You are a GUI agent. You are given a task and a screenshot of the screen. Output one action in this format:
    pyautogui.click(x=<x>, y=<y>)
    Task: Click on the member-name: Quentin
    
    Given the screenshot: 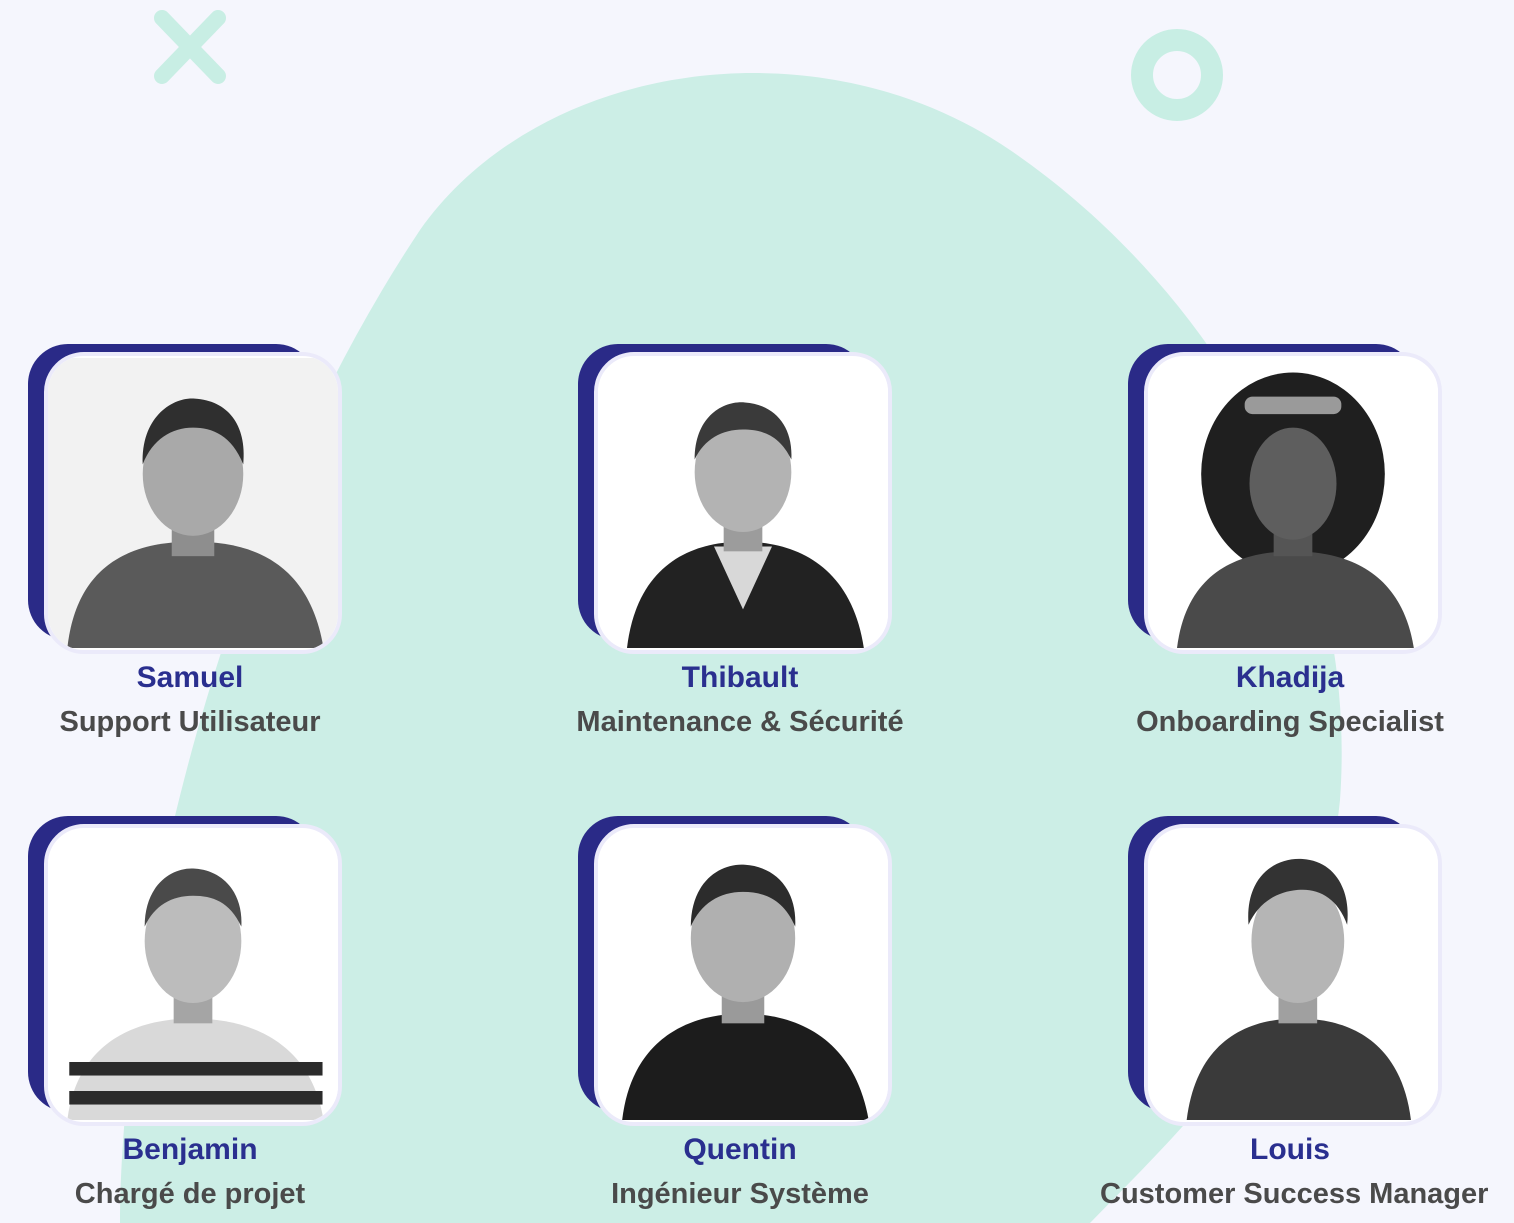 What is the action you would take?
    pyautogui.click(x=740, y=1149)
    